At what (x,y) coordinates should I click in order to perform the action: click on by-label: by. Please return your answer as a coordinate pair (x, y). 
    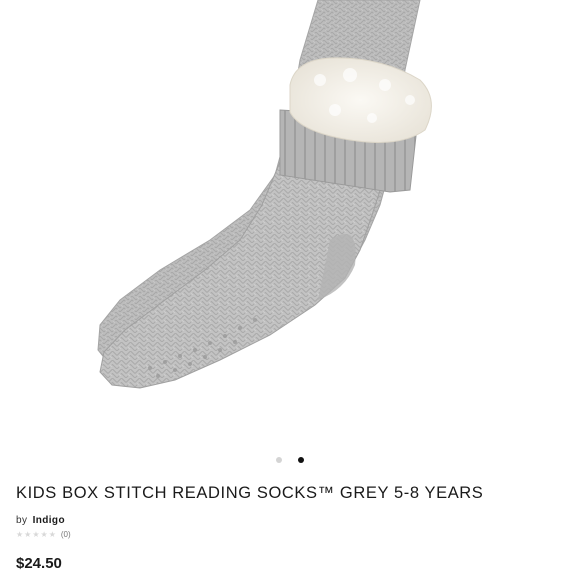
    Looking at the image, I should click on (22, 520).